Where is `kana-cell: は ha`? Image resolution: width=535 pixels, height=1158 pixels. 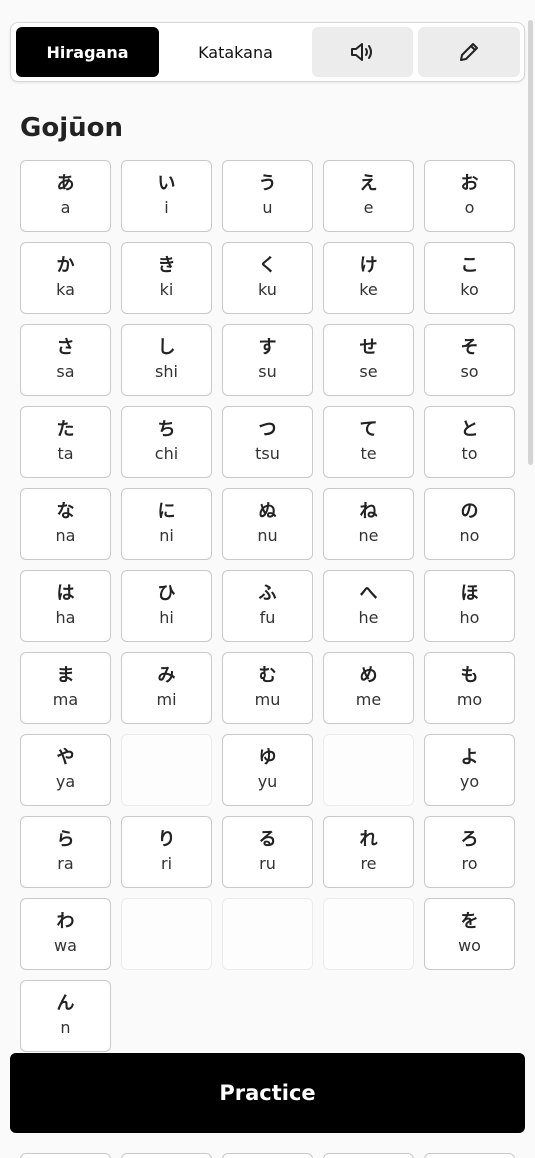 kana-cell: は ha is located at coordinates (65, 606).